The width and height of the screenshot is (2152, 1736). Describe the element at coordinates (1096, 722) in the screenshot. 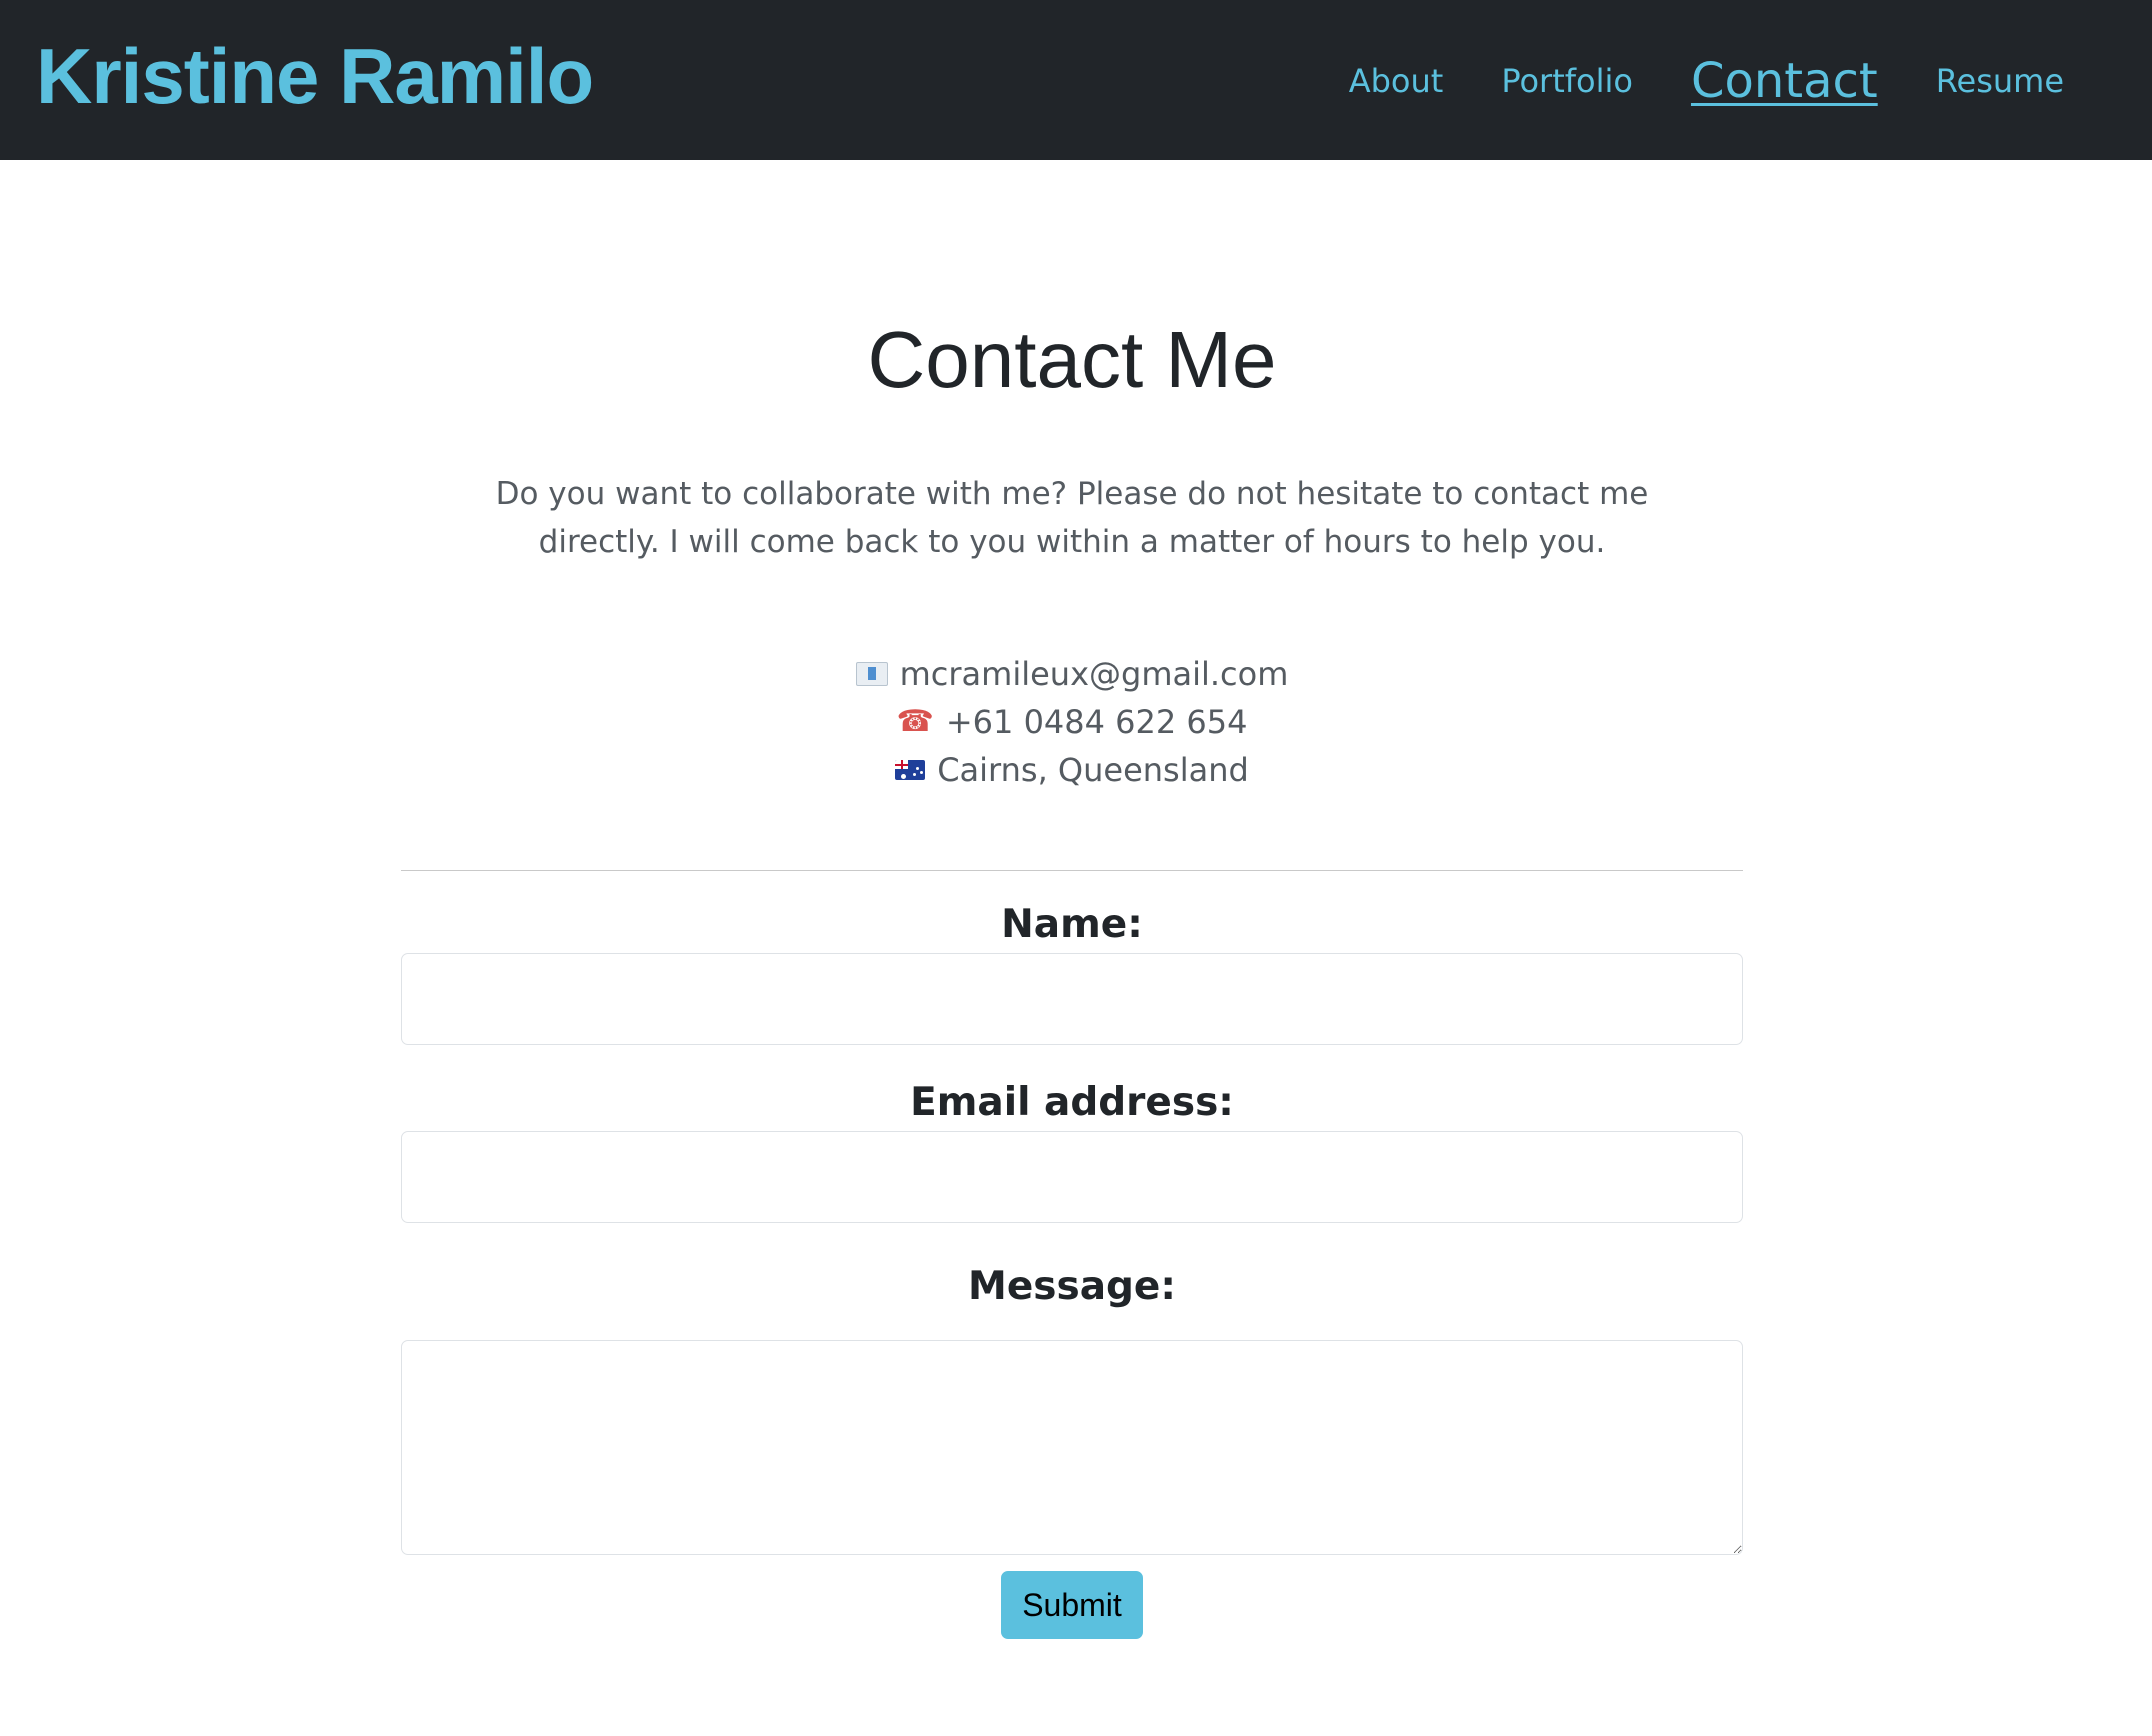

I see `contact-phone-text: +61 0484 622 654` at that location.